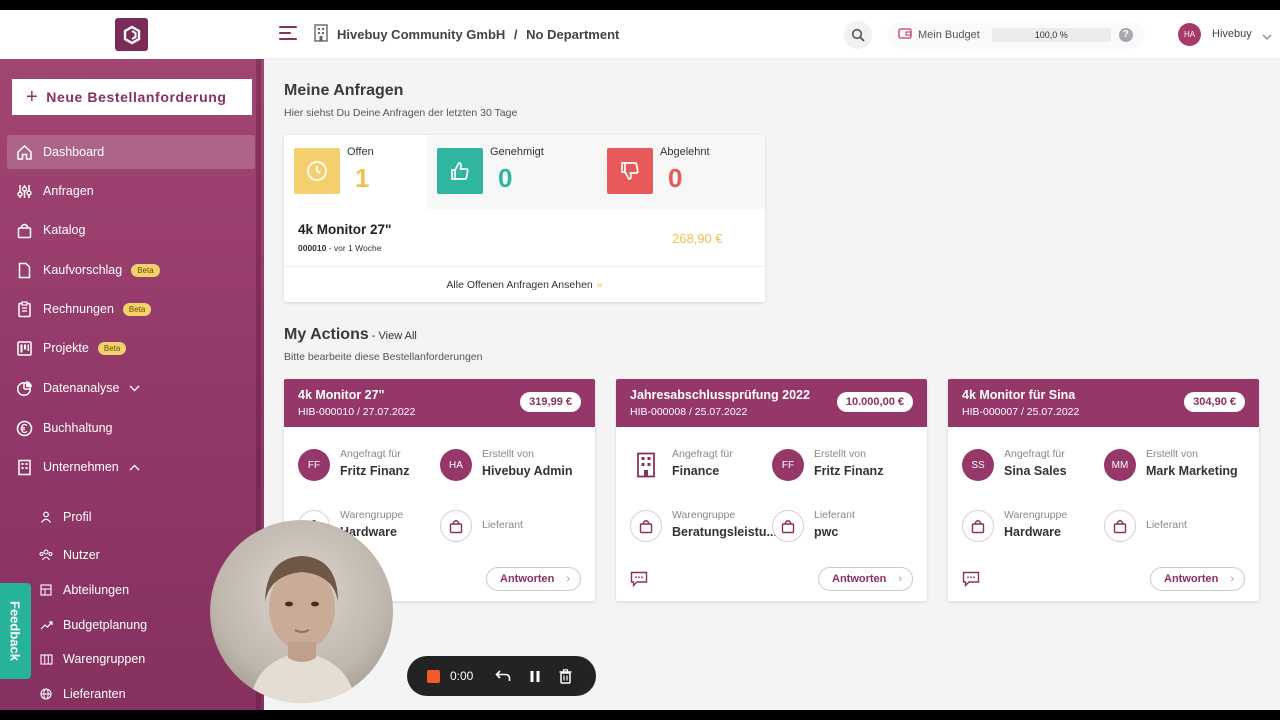 Image resolution: width=1280 pixels, height=720 pixels. What do you see at coordinates (326, 334) in the screenshot?
I see `actions-title: My Actions` at bounding box center [326, 334].